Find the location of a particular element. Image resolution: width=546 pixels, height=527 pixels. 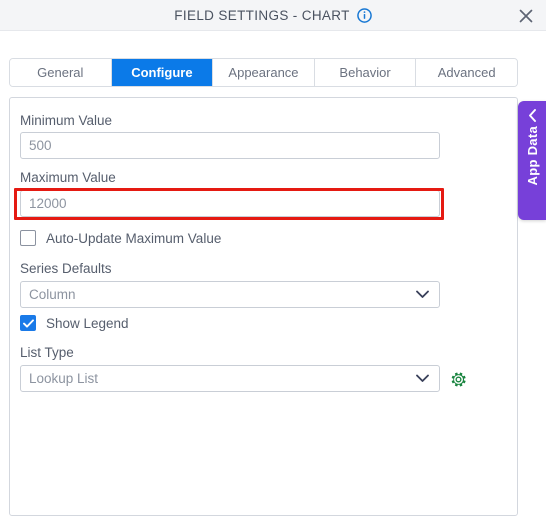

dialog-title-group: FIELD SETTINGS - CHART is located at coordinates (273, 15).